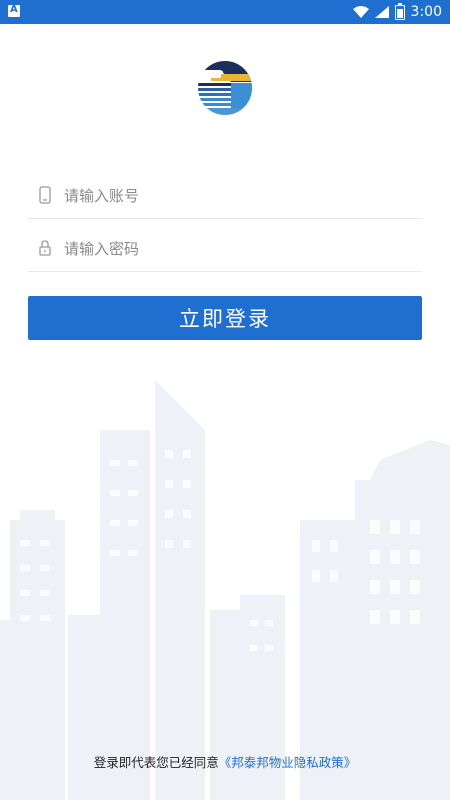 The height and width of the screenshot is (800, 450). Describe the element at coordinates (234, 249) in the screenshot. I see `password-input` at that location.